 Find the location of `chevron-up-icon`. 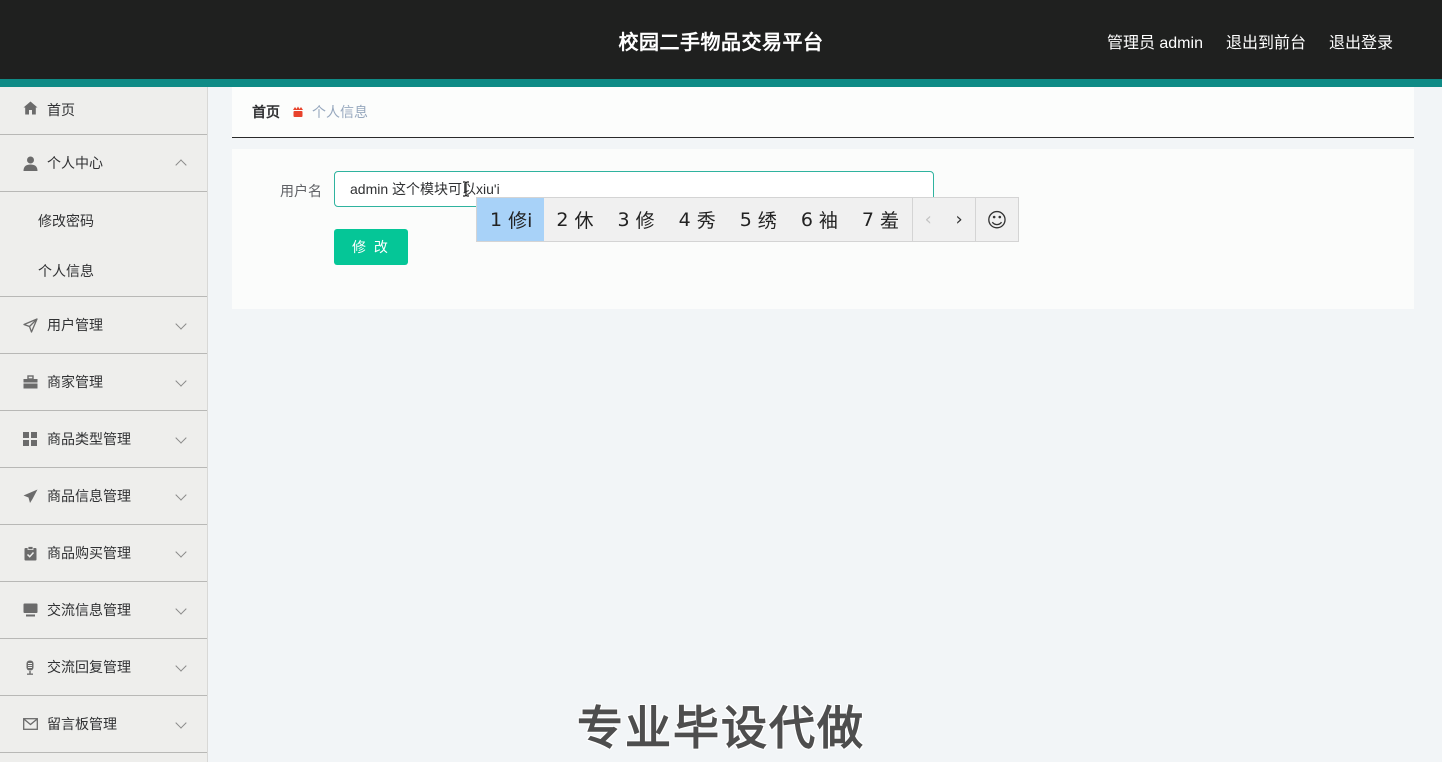

chevron-up-icon is located at coordinates (181, 165).